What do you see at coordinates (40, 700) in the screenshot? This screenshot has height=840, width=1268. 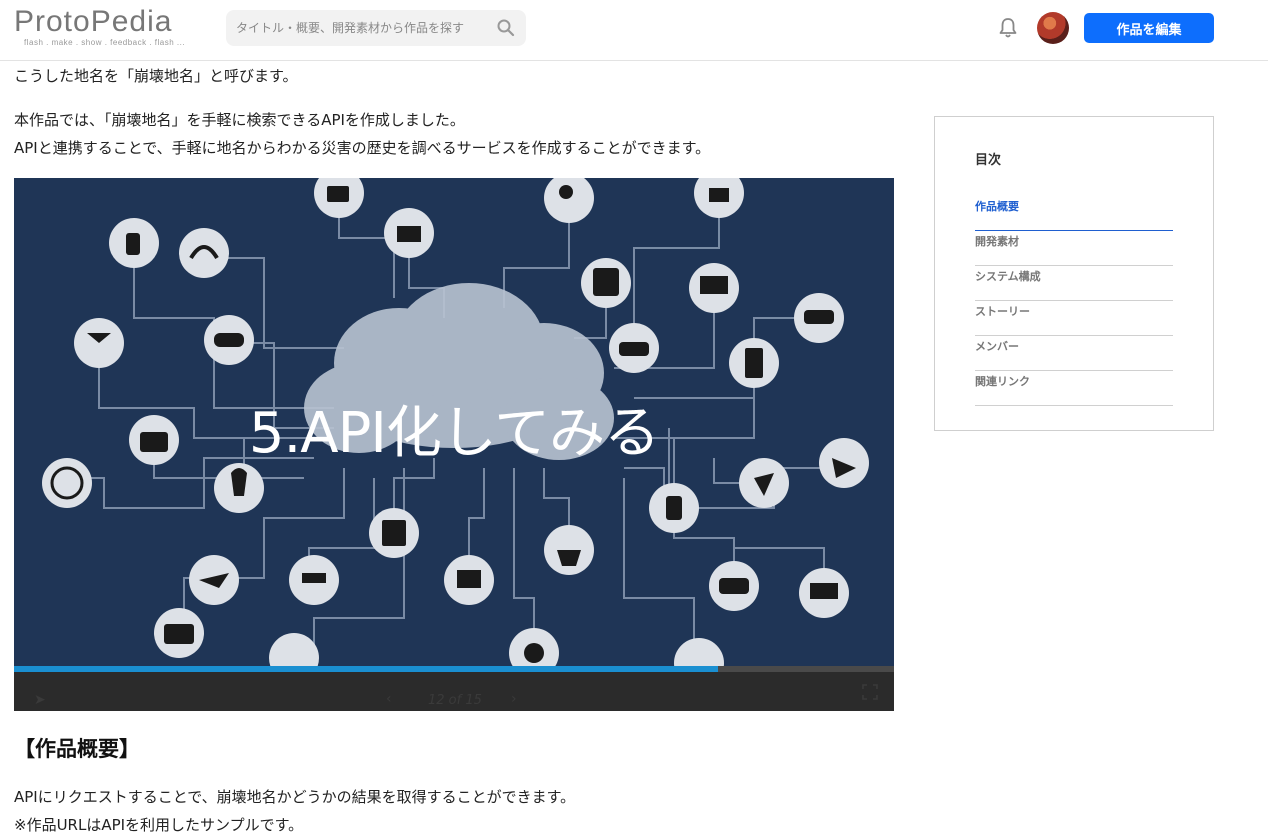 I see `share-icon: ➤` at bounding box center [40, 700].